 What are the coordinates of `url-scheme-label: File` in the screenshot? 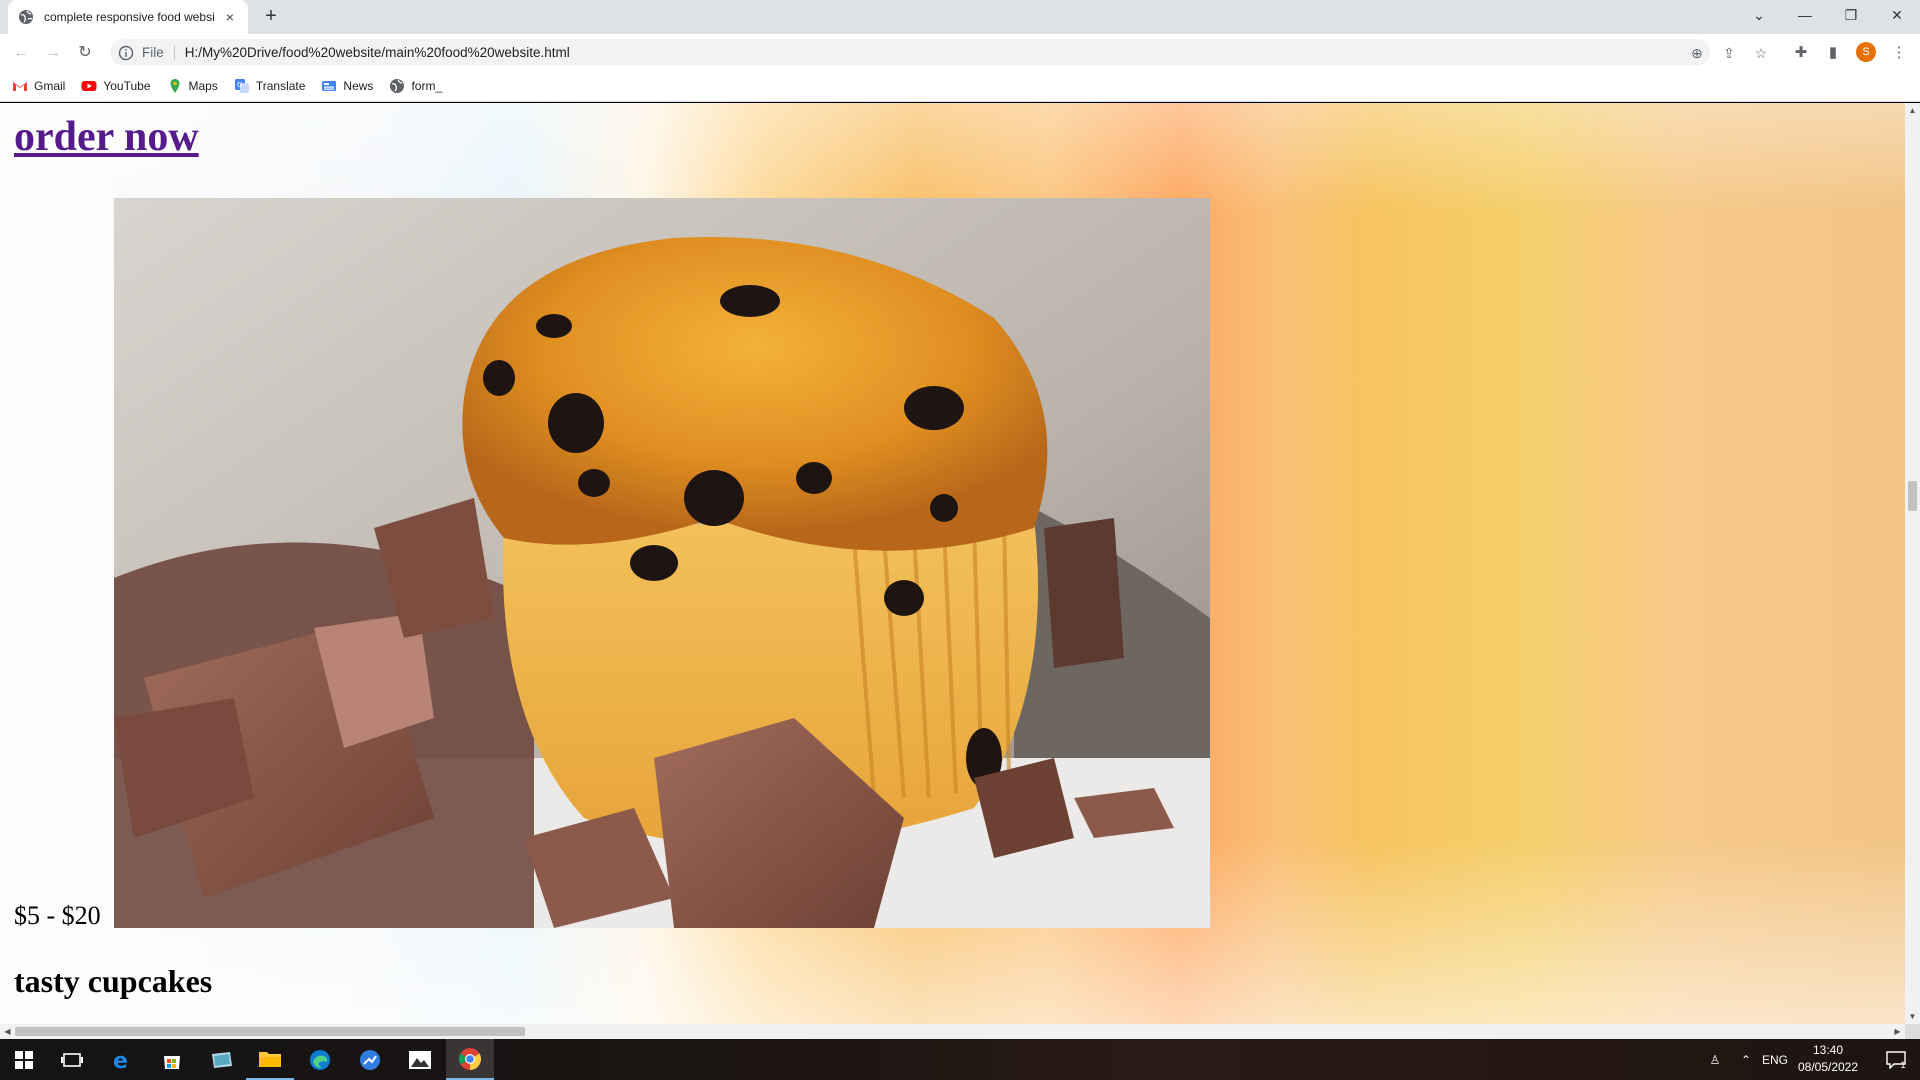 It's located at (158, 52).